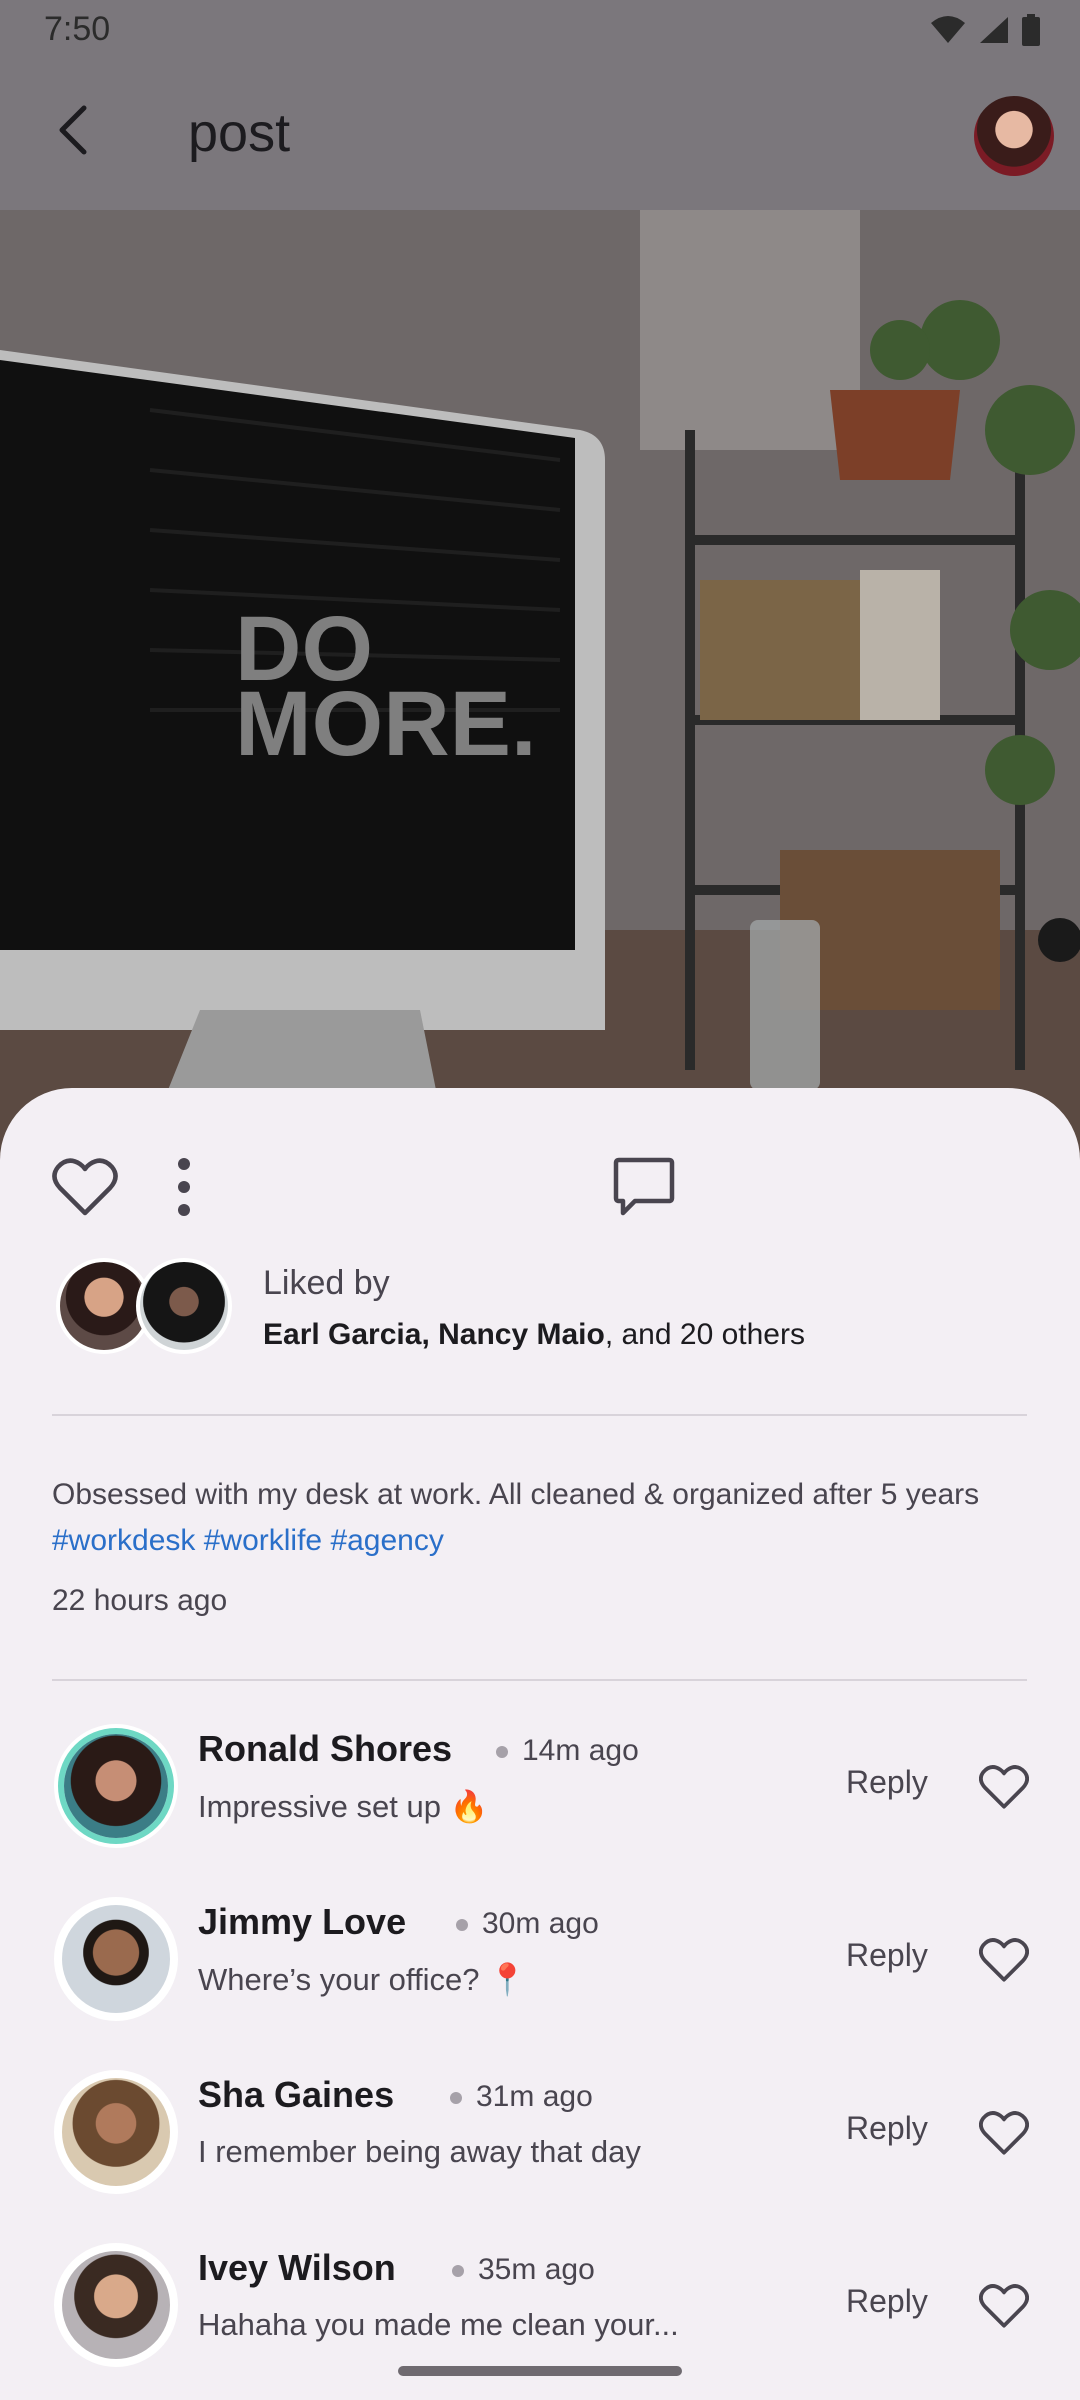 This screenshot has height=2400, width=1080. What do you see at coordinates (540, 2371) in the screenshot?
I see `home-indicator` at bounding box center [540, 2371].